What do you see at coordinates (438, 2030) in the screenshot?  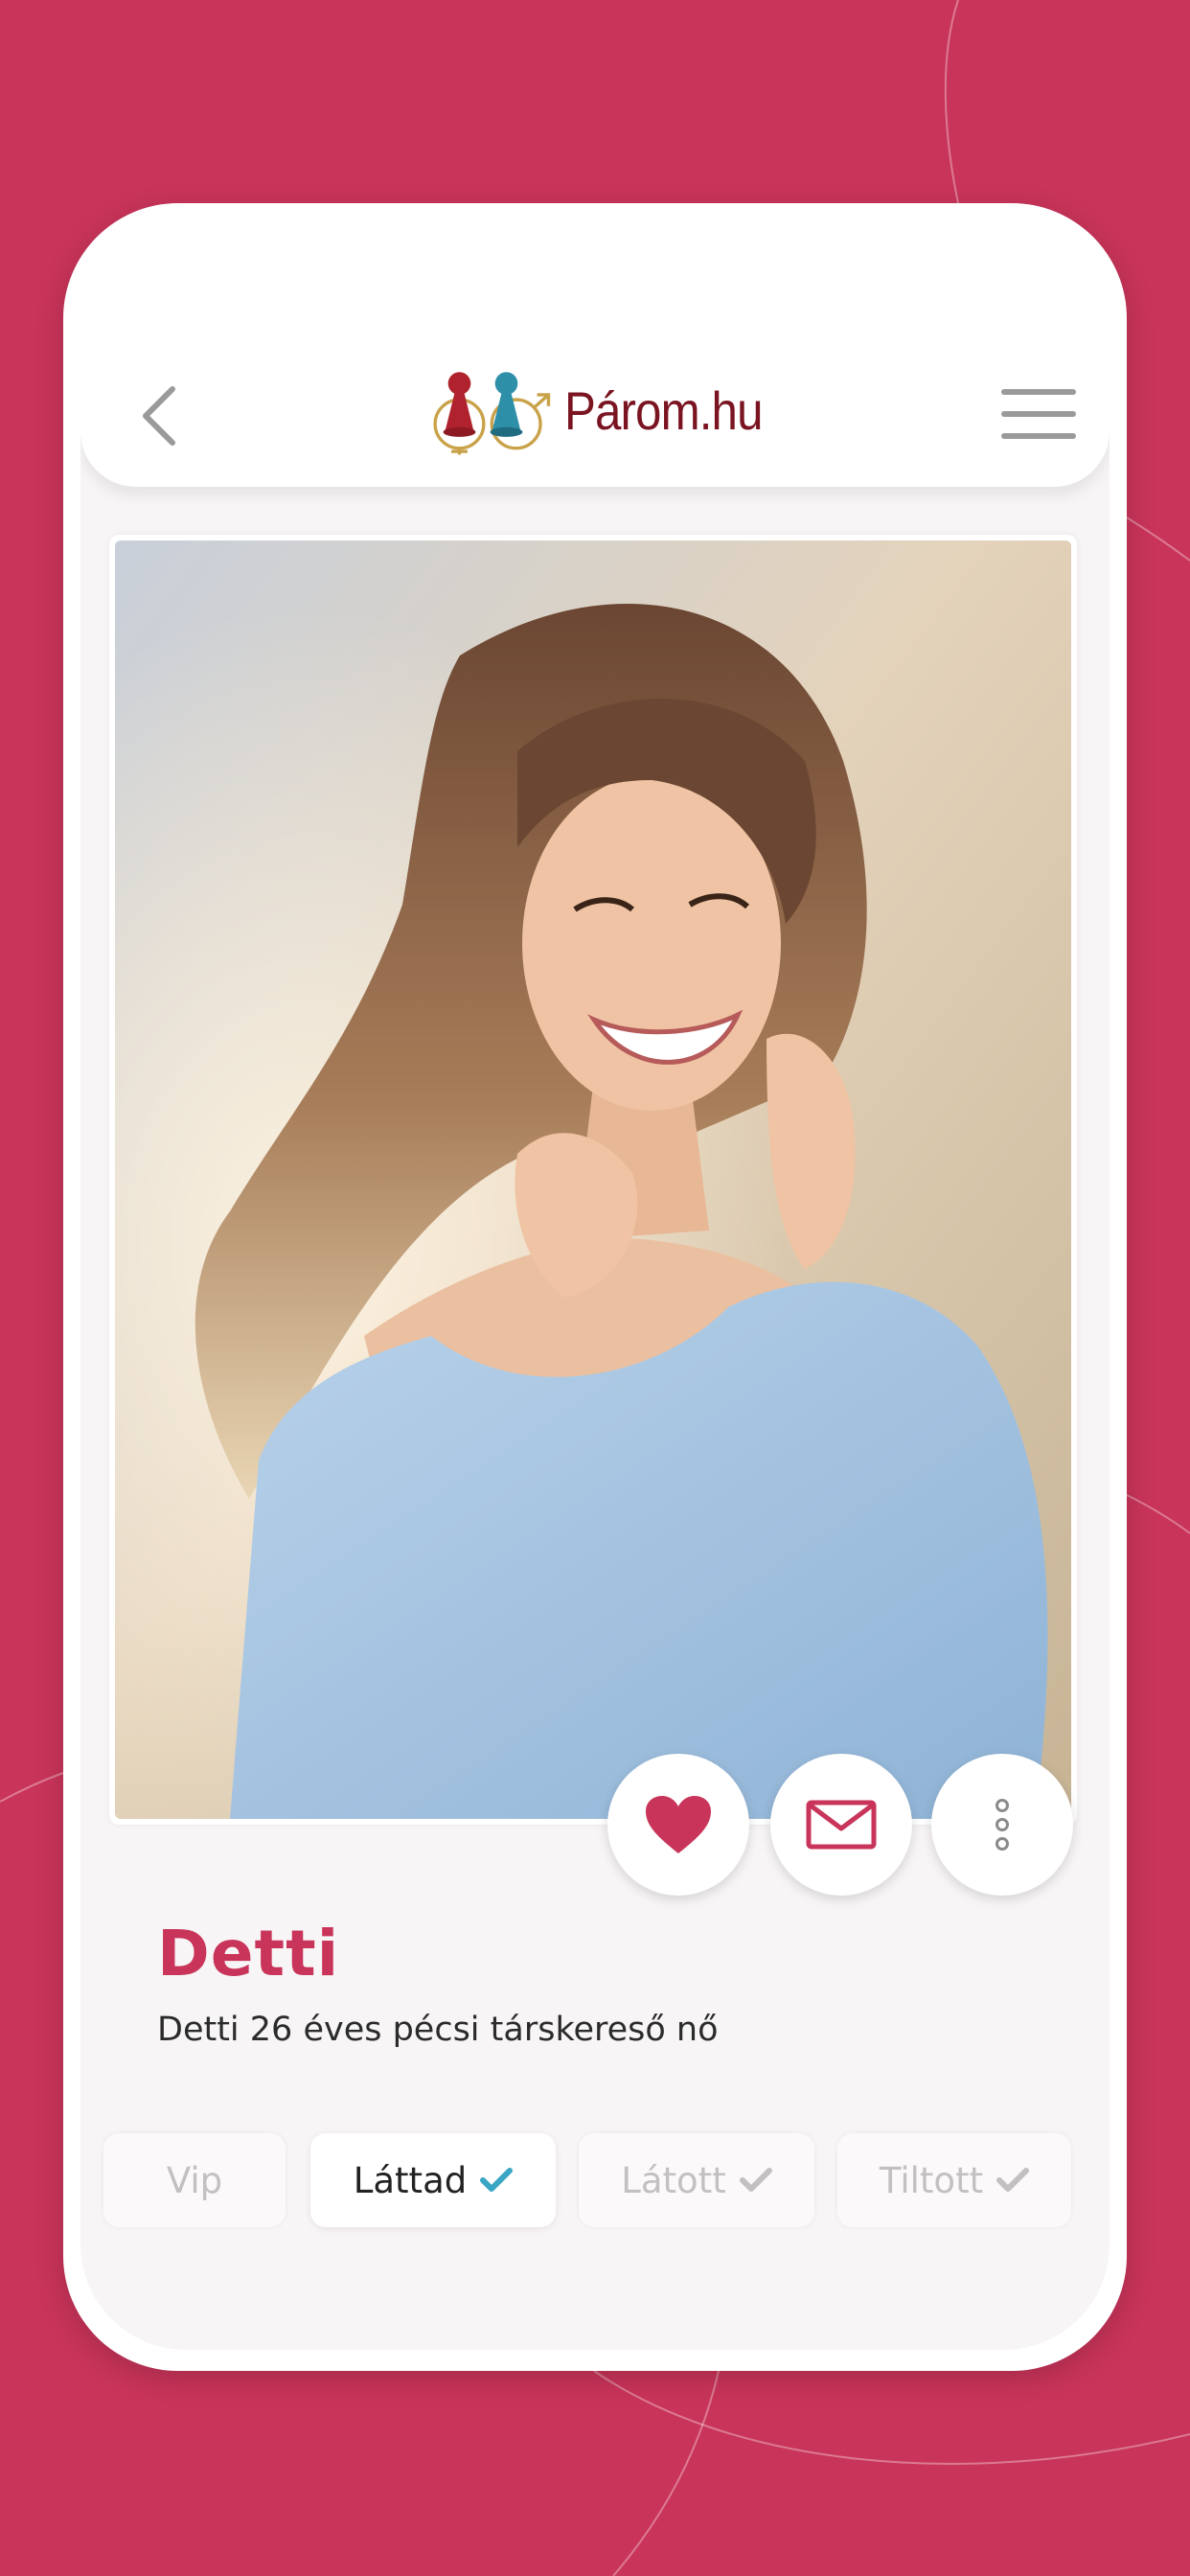 I see `profile-description: Detti 26 éves pécsi társkereső nő` at bounding box center [438, 2030].